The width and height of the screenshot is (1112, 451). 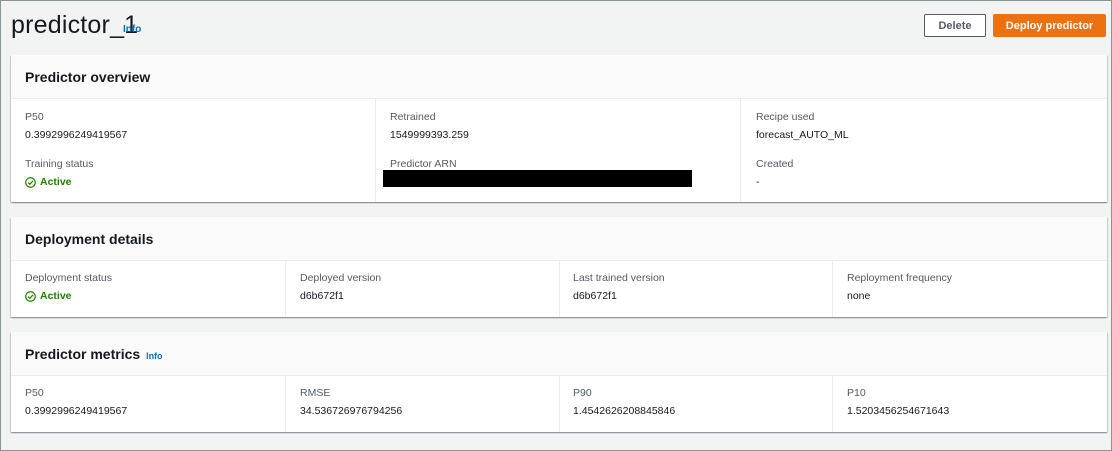 I want to click on deployment-details-heading: Deployment details, so click(x=559, y=239).